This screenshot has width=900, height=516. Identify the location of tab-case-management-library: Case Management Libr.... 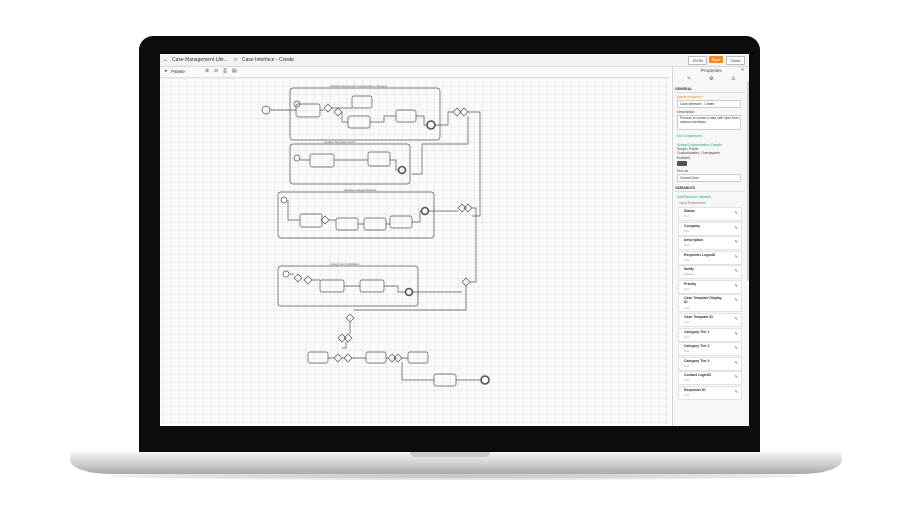
(200, 60).